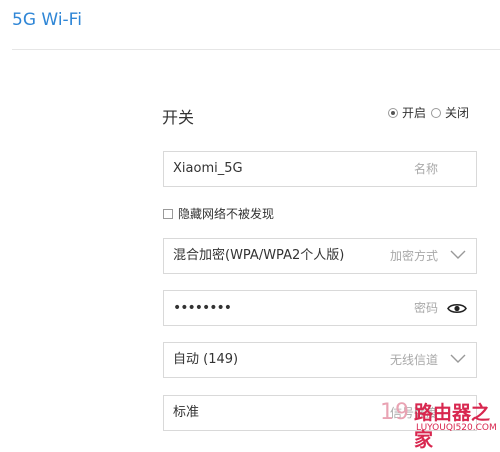 The image size is (500, 452). I want to click on watermark-logo: 19 路由器之家 LUYOUQI520.COM, so click(440, 424).